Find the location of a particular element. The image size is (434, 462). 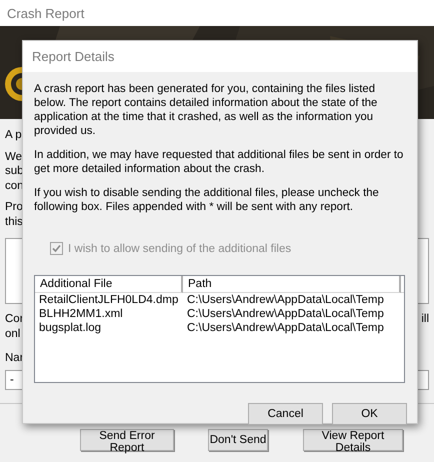

column-header: Additional File is located at coordinates (109, 284).